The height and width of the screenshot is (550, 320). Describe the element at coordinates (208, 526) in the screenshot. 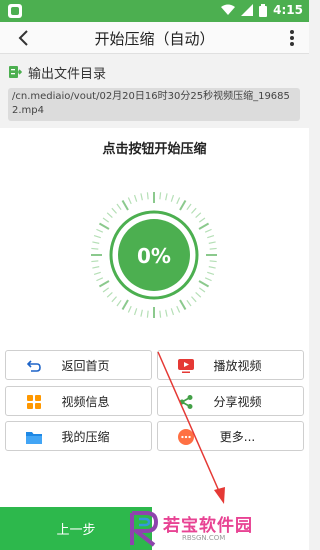

I see `watermark-text: 若宝软件园` at that location.